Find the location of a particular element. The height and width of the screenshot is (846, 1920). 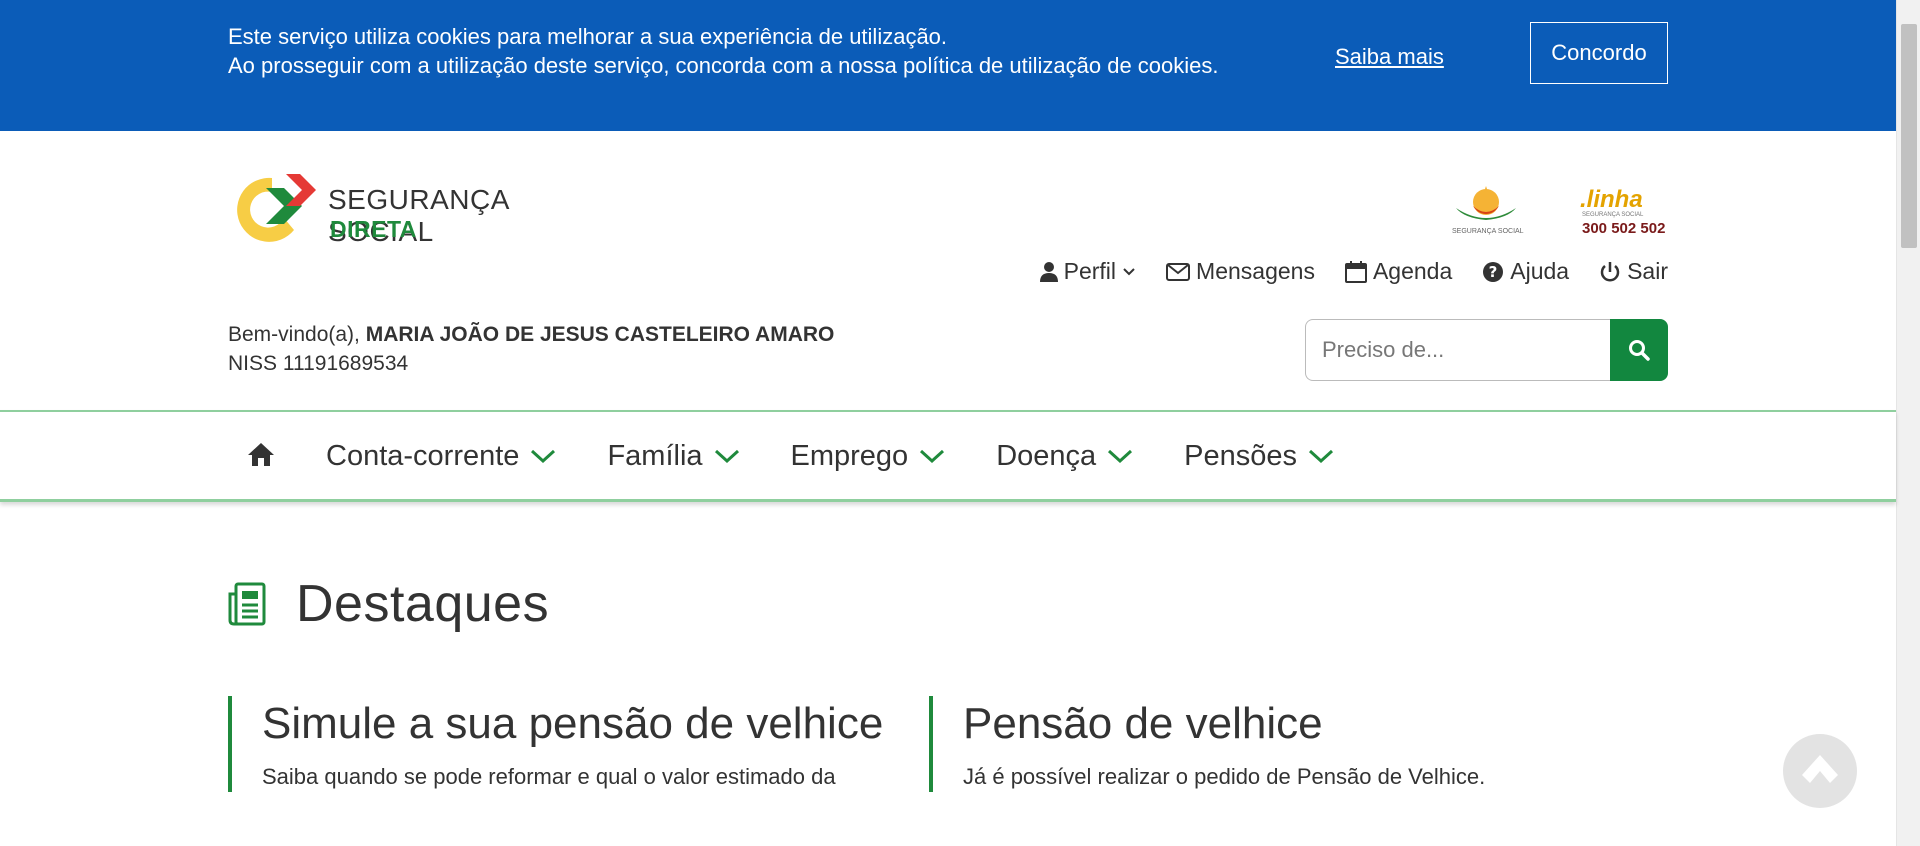

nav-familia: Família is located at coordinates (673, 456).